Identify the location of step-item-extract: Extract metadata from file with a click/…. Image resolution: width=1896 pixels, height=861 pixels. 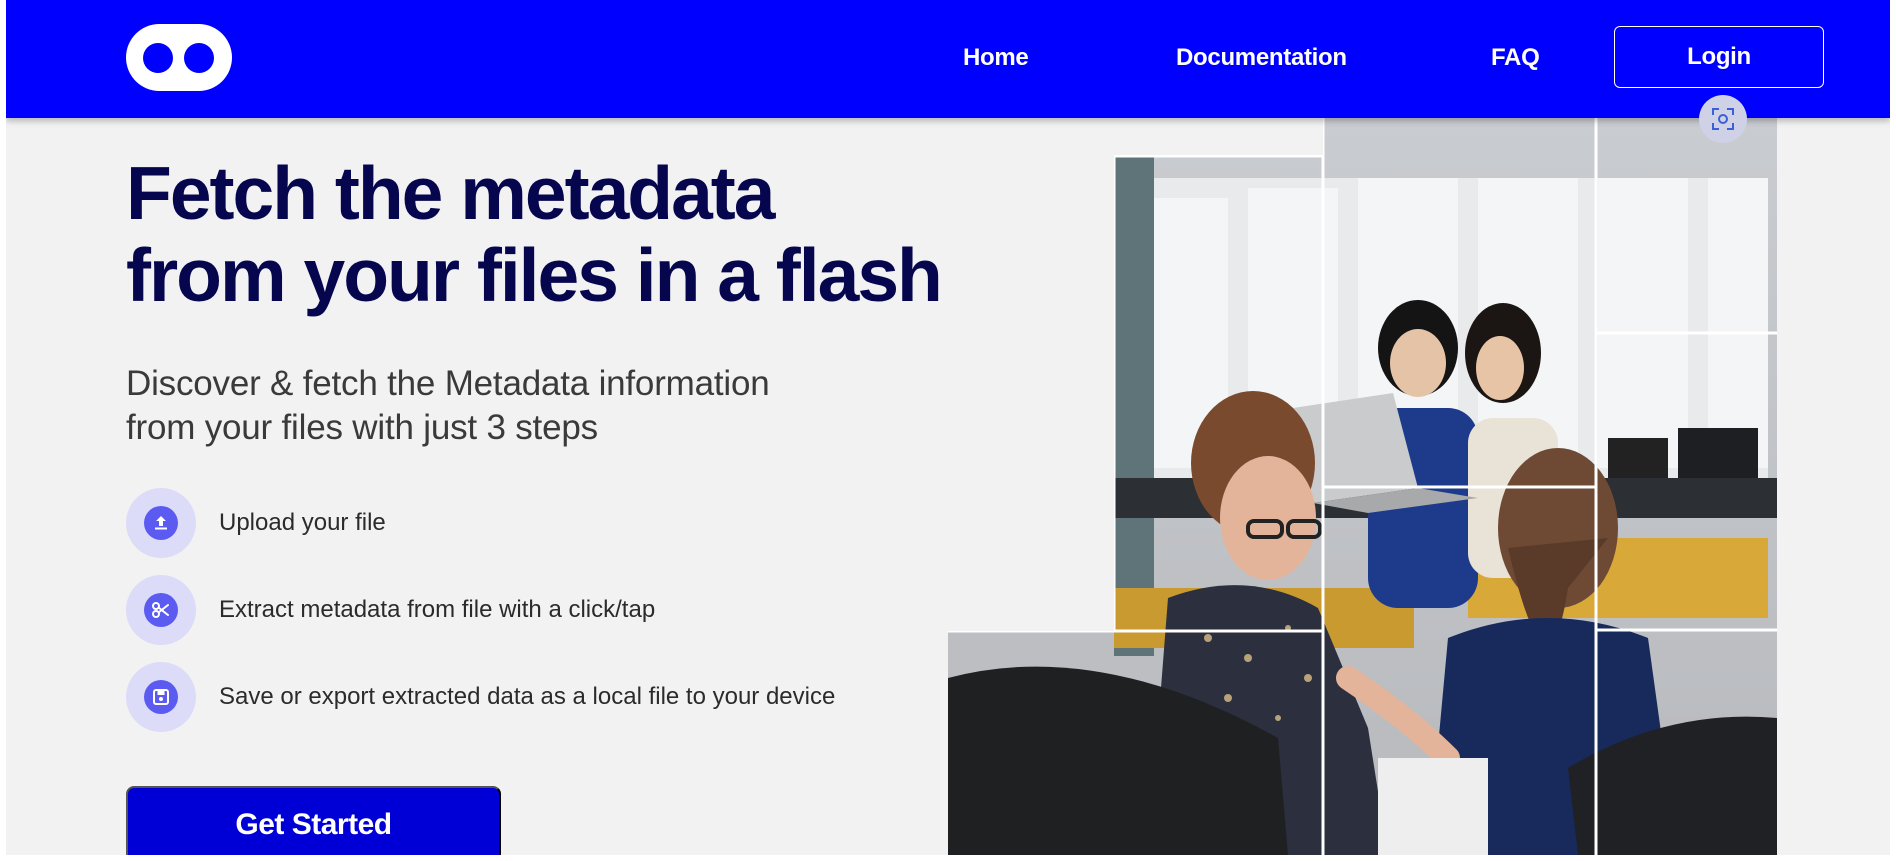
(506, 610).